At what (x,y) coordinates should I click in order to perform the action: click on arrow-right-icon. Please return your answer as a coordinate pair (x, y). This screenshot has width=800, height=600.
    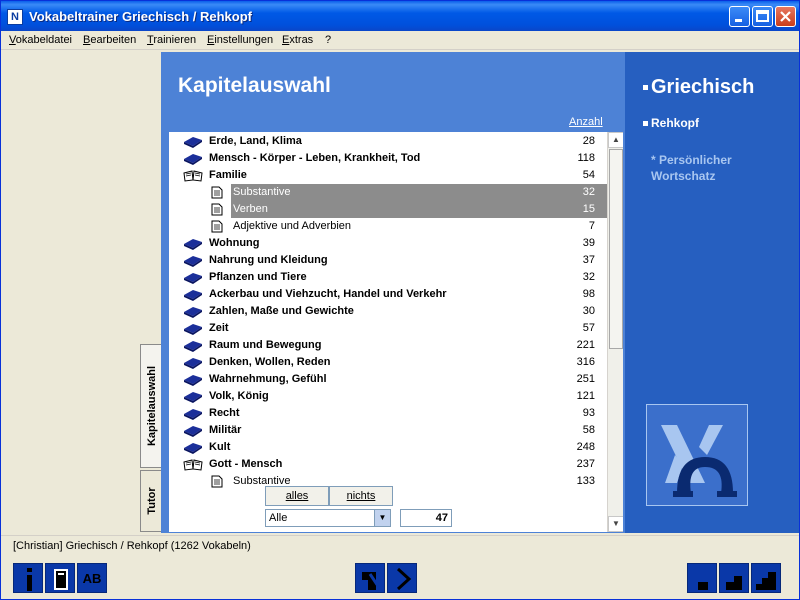
    Looking at the image, I should click on (404, 579).